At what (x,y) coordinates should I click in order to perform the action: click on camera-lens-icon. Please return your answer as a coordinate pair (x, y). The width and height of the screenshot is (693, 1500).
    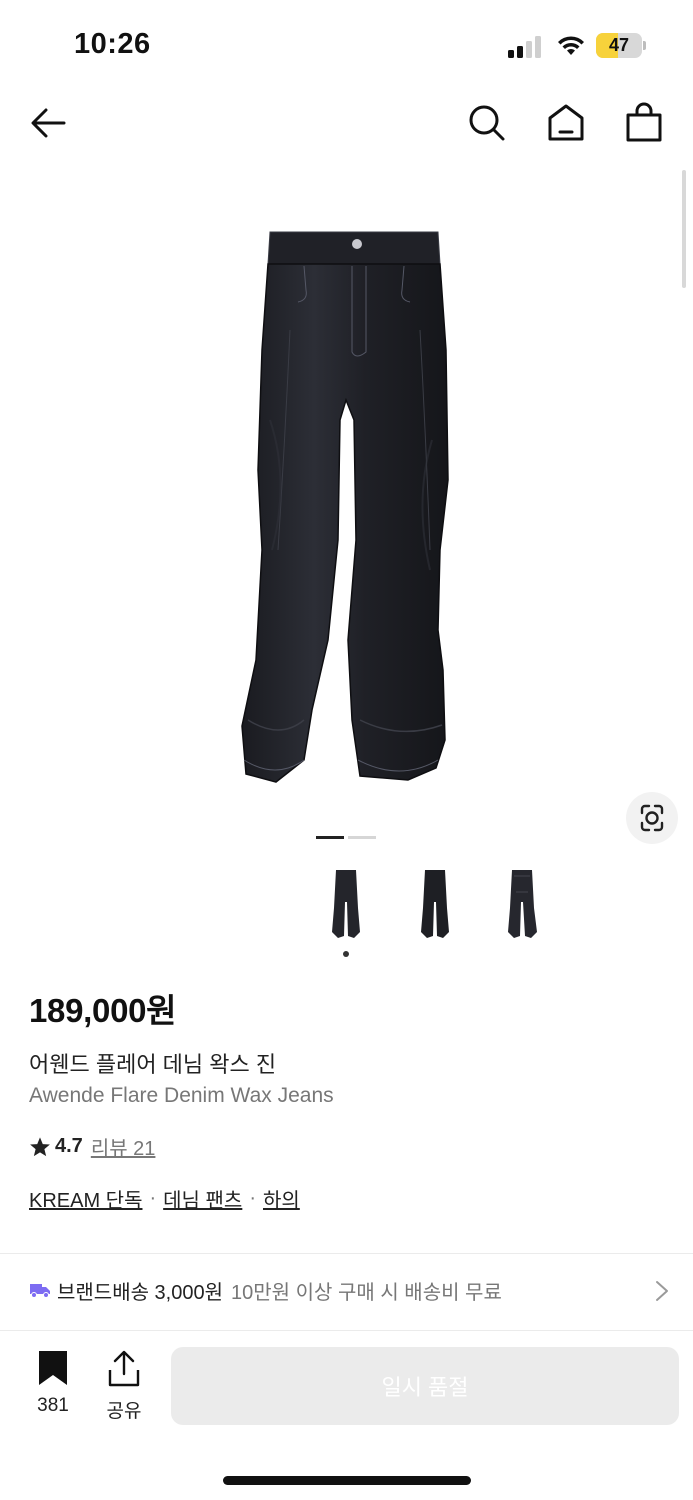
    Looking at the image, I should click on (652, 818).